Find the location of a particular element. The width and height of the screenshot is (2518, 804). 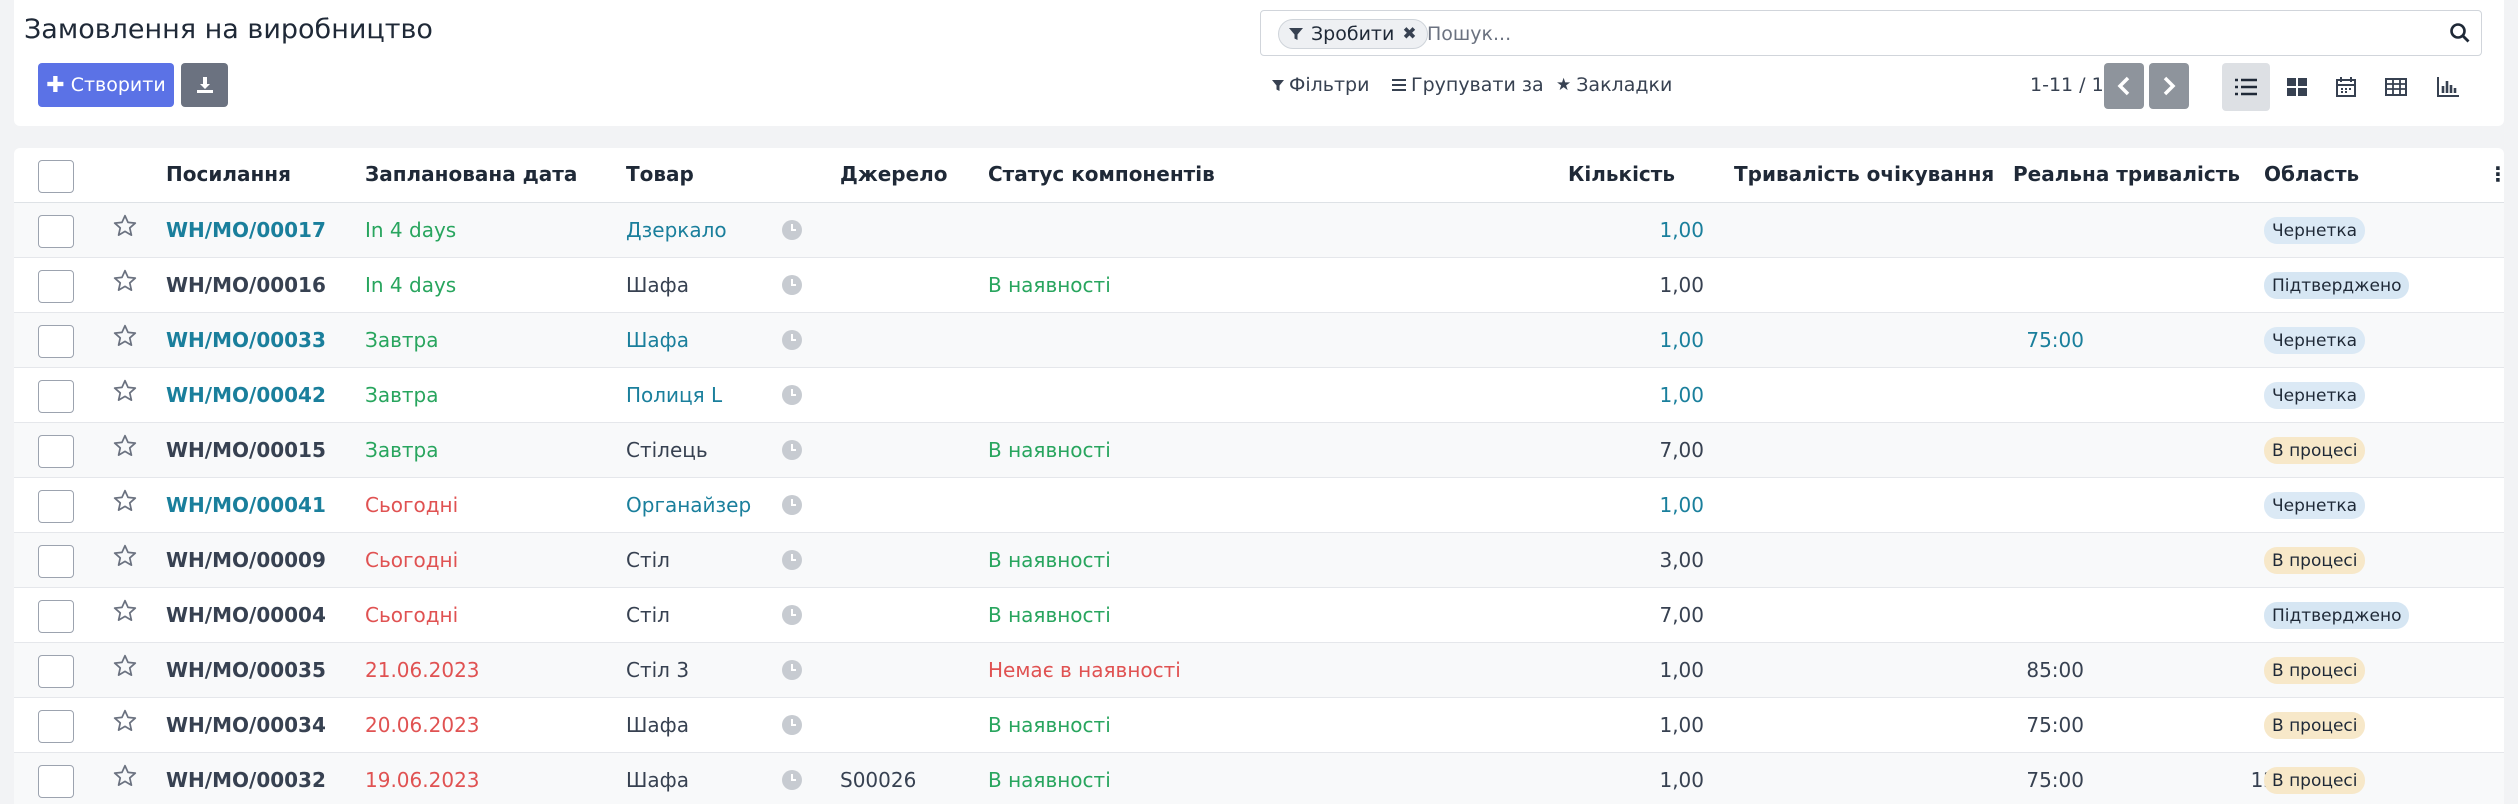

header-reference: Посилання is located at coordinates (228, 174).